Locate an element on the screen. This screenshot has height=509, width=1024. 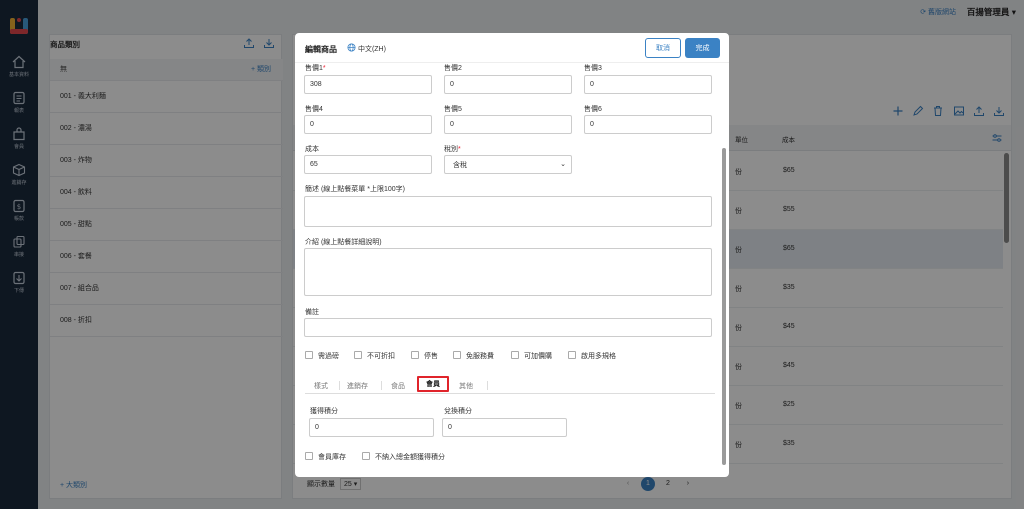
language-selector: 中文(ZH) is located at coordinates (366, 48).